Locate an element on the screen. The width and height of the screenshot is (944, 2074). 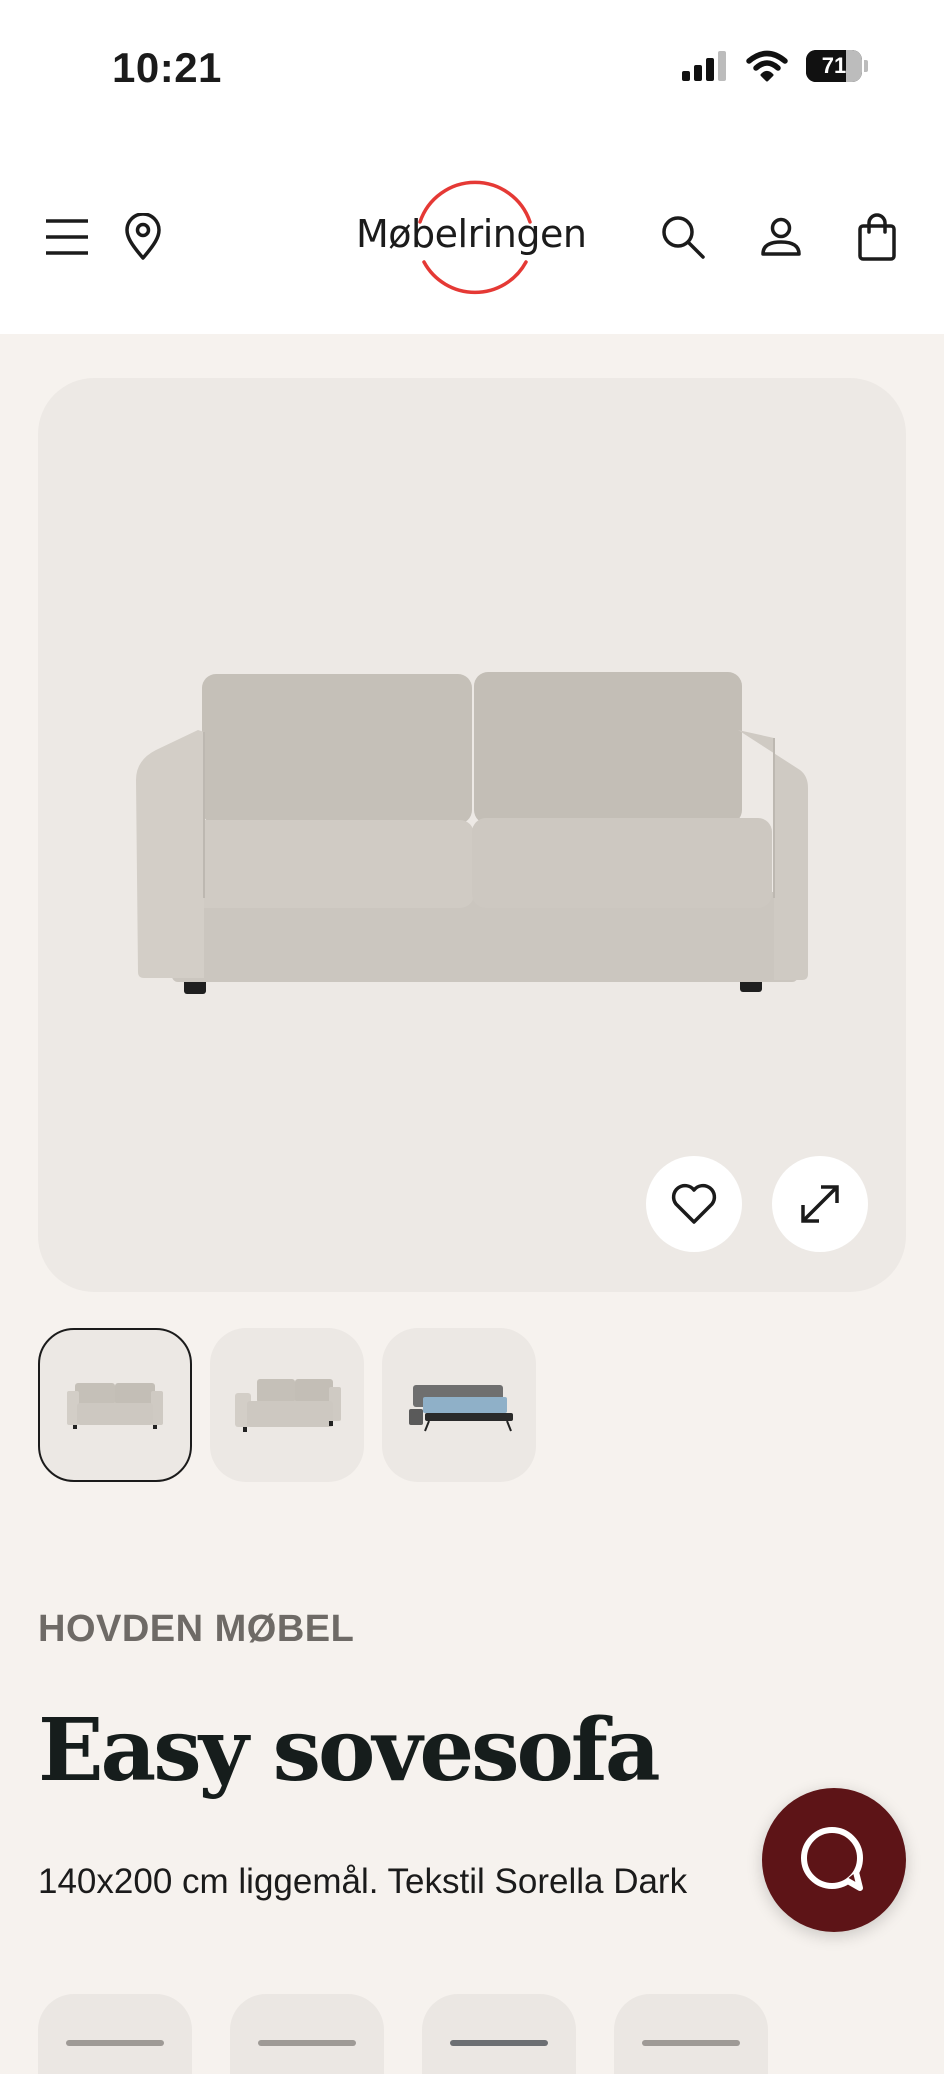
user-icon is located at coordinates (781, 237).